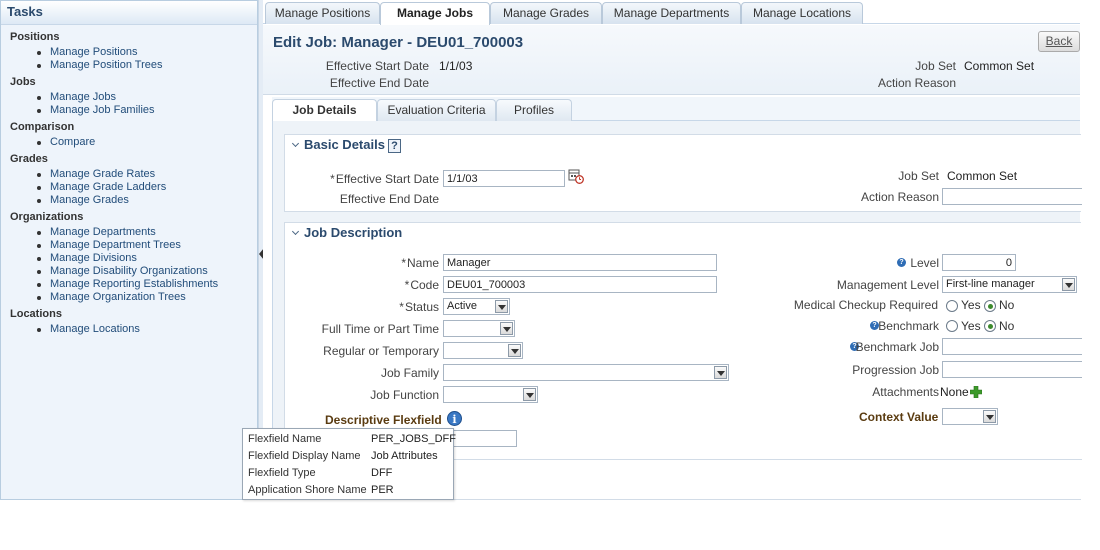  Describe the element at coordinates (404, 395) in the screenshot. I see `job-function-label: Job Function` at that location.